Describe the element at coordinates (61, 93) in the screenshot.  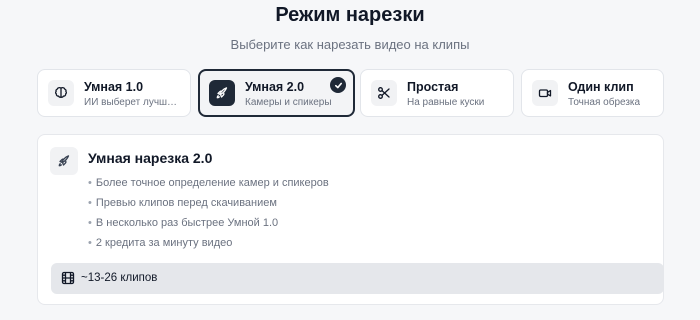
I see `brain-icon` at that location.